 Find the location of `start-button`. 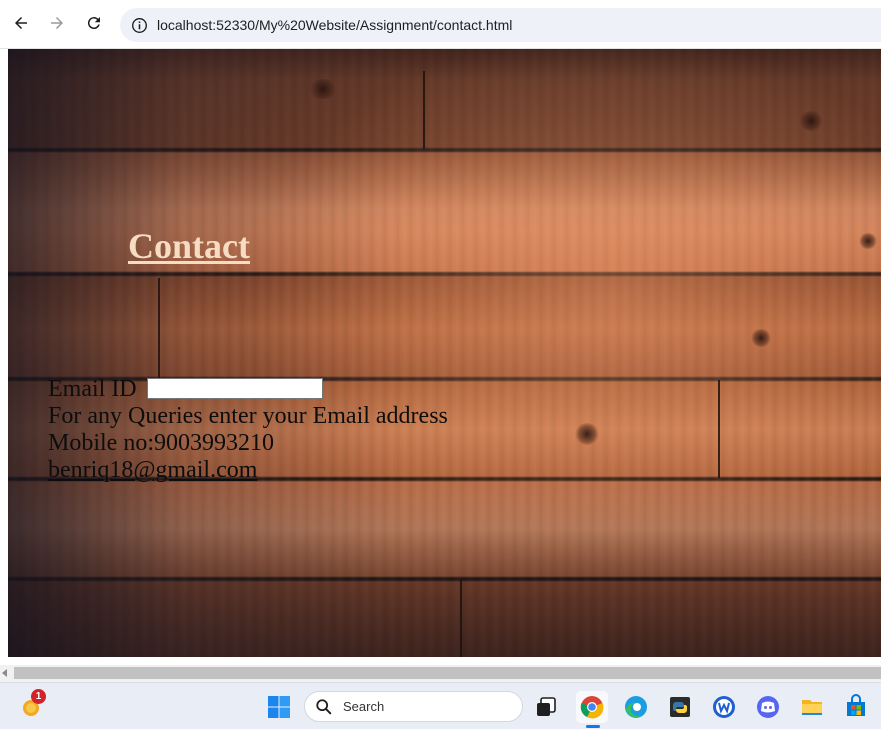

start-button is located at coordinates (279, 707).